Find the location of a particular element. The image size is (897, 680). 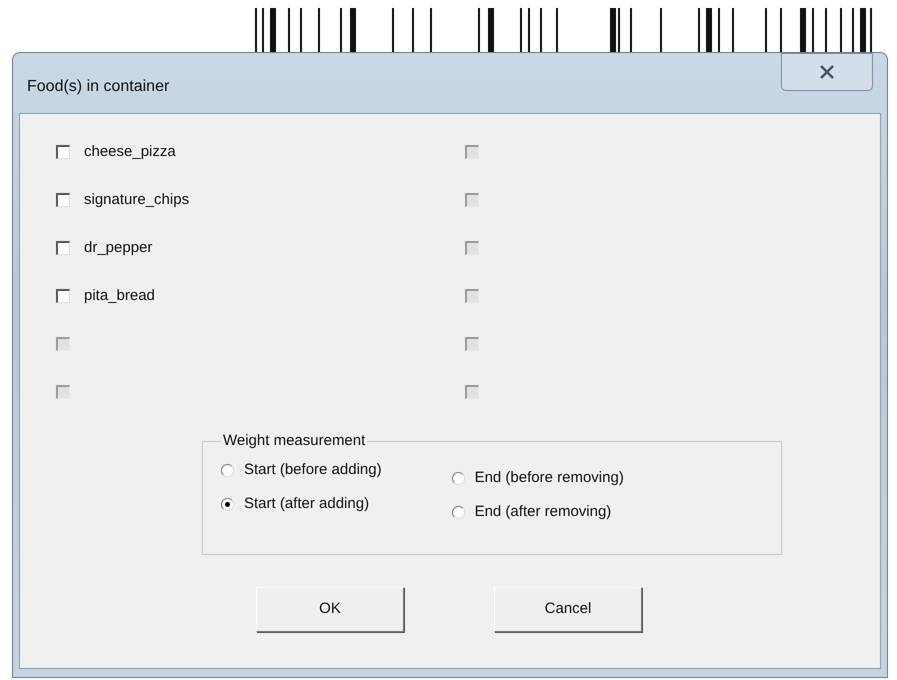

checkbox-label: dr_pepper is located at coordinates (118, 248).